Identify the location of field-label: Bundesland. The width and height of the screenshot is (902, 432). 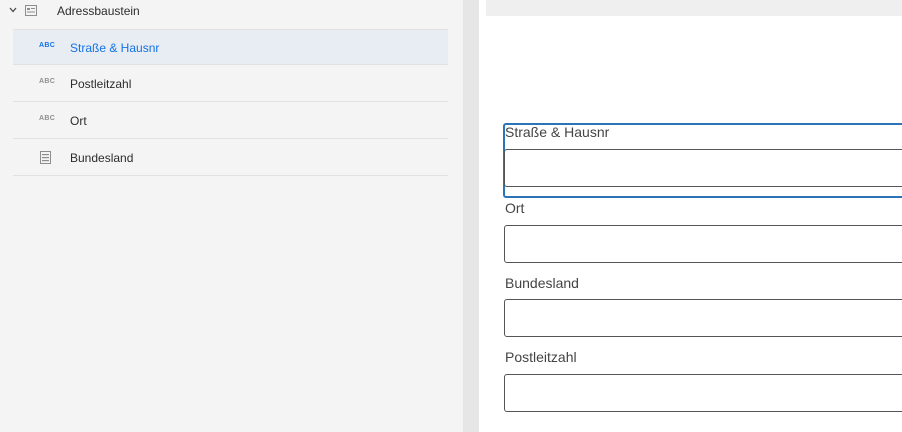
(542, 283).